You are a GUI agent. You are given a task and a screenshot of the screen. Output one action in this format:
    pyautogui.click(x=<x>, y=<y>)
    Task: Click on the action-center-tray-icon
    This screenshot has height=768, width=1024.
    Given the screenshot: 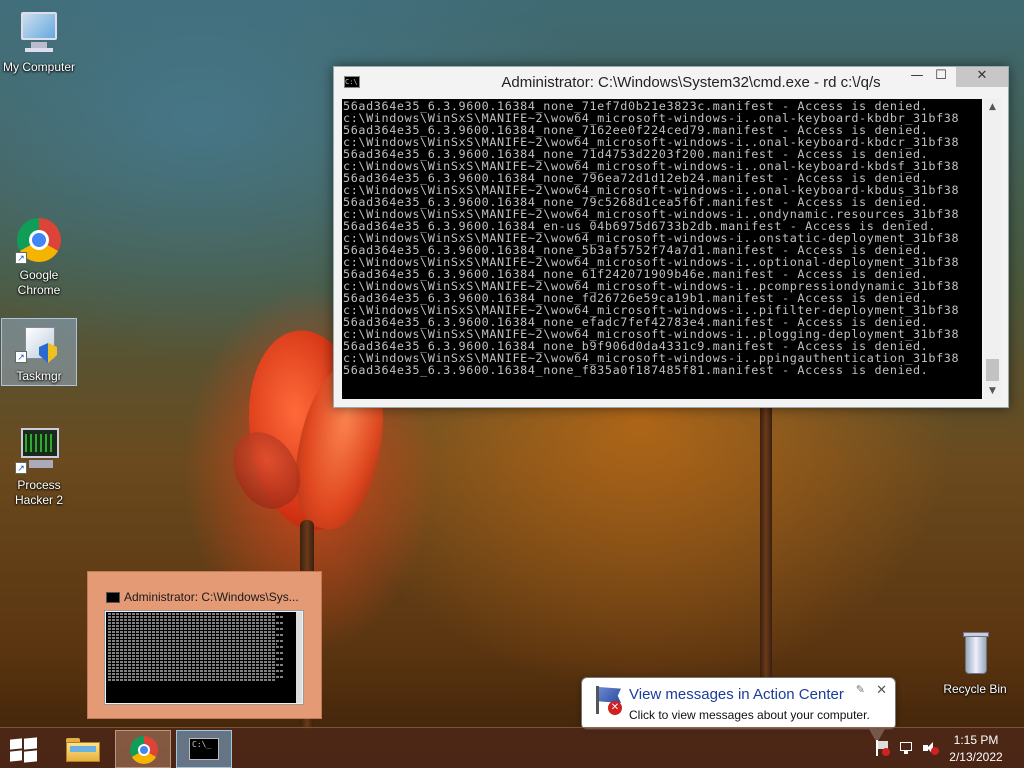 What is the action you would take?
    pyautogui.click(x=882, y=748)
    